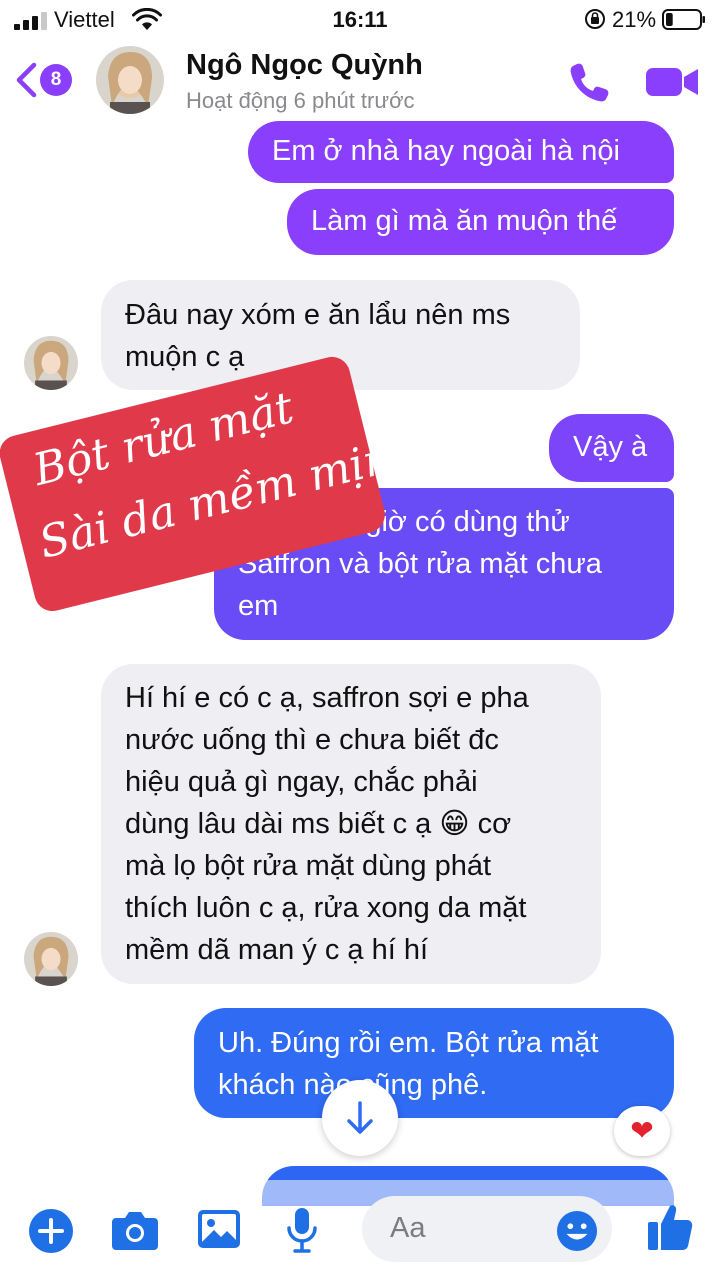  What do you see at coordinates (301, 782) in the screenshot?
I see `message-text: hiệu quả gì ngay, chắc phải` at bounding box center [301, 782].